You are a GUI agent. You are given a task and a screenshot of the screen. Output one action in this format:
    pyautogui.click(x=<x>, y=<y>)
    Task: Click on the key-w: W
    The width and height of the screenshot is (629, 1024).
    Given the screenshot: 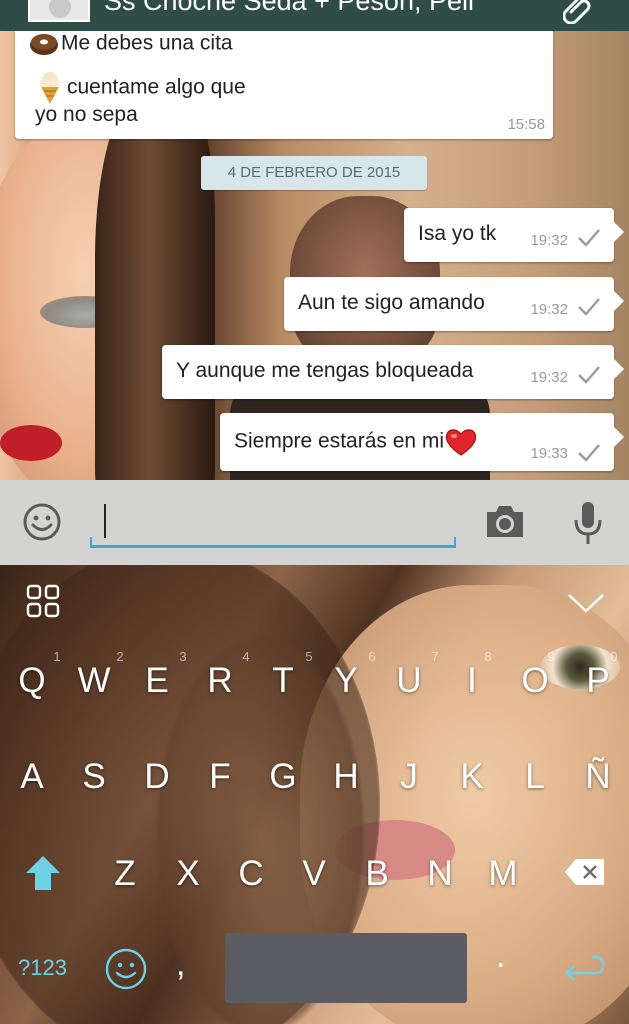 What is the action you would take?
    pyautogui.click(x=94, y=681)
    